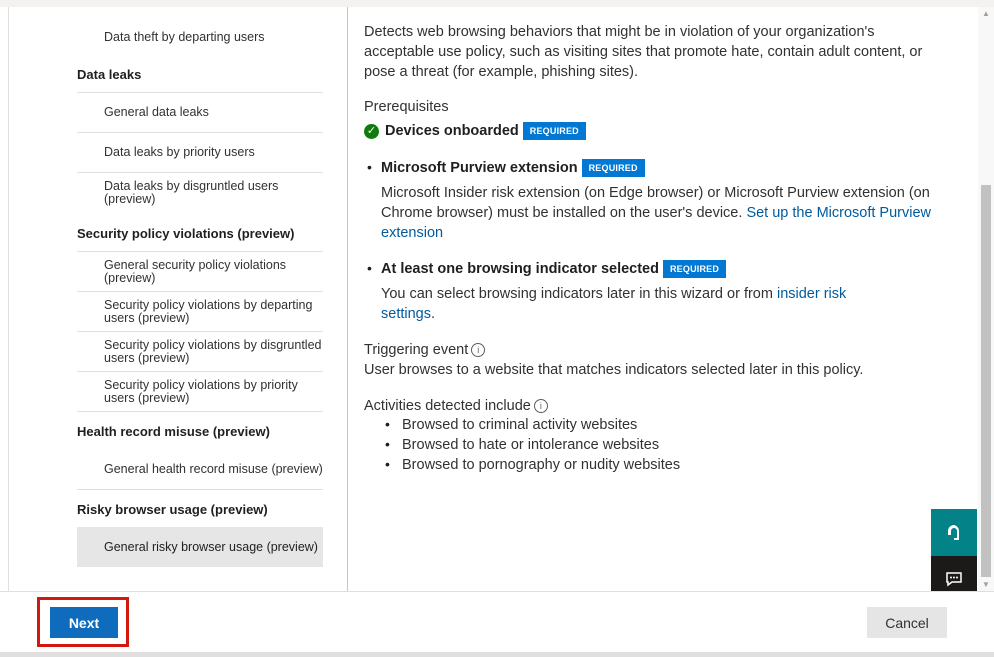 This screenshot has width=994, height=658. Describe the element at coordinates (186, 233) in the screenshot. I see `nav-category-security-policy: Security policy violations (preview)` at that location.